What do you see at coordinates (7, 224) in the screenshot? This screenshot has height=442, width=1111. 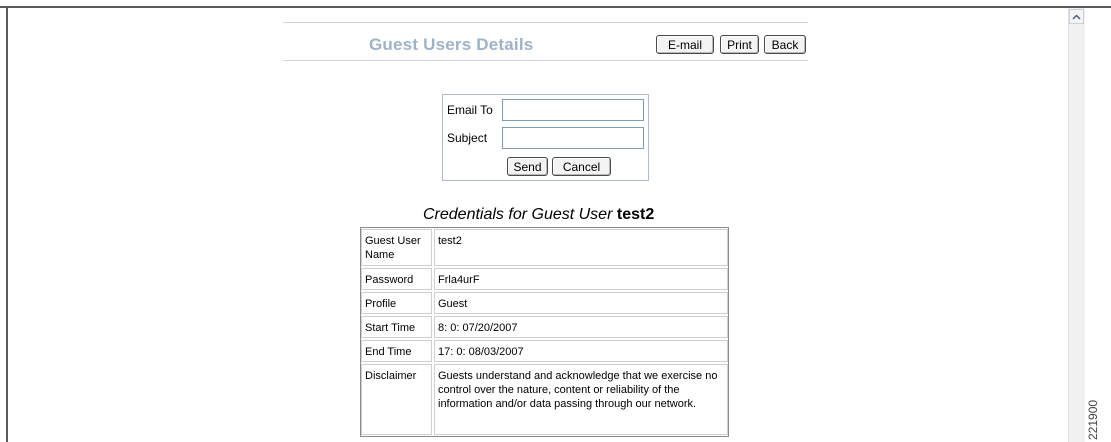 I see `window-frame-left` at bounding box center [7, 224].